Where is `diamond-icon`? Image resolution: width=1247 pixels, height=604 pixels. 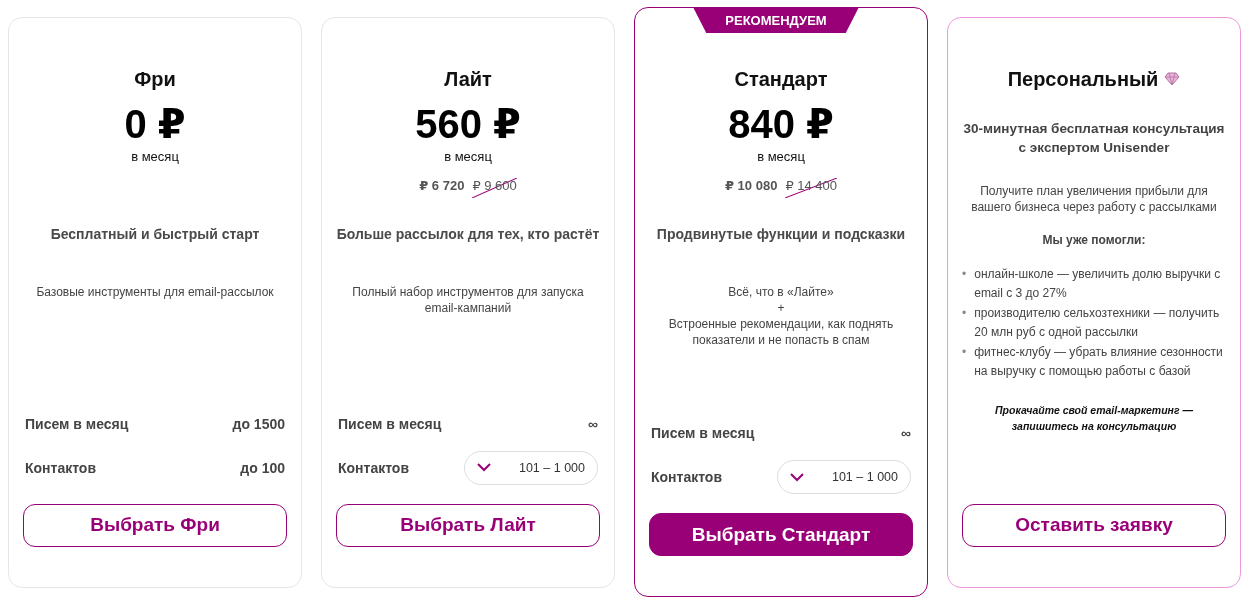
diamond-icon is located at coordinates (1172, 79).